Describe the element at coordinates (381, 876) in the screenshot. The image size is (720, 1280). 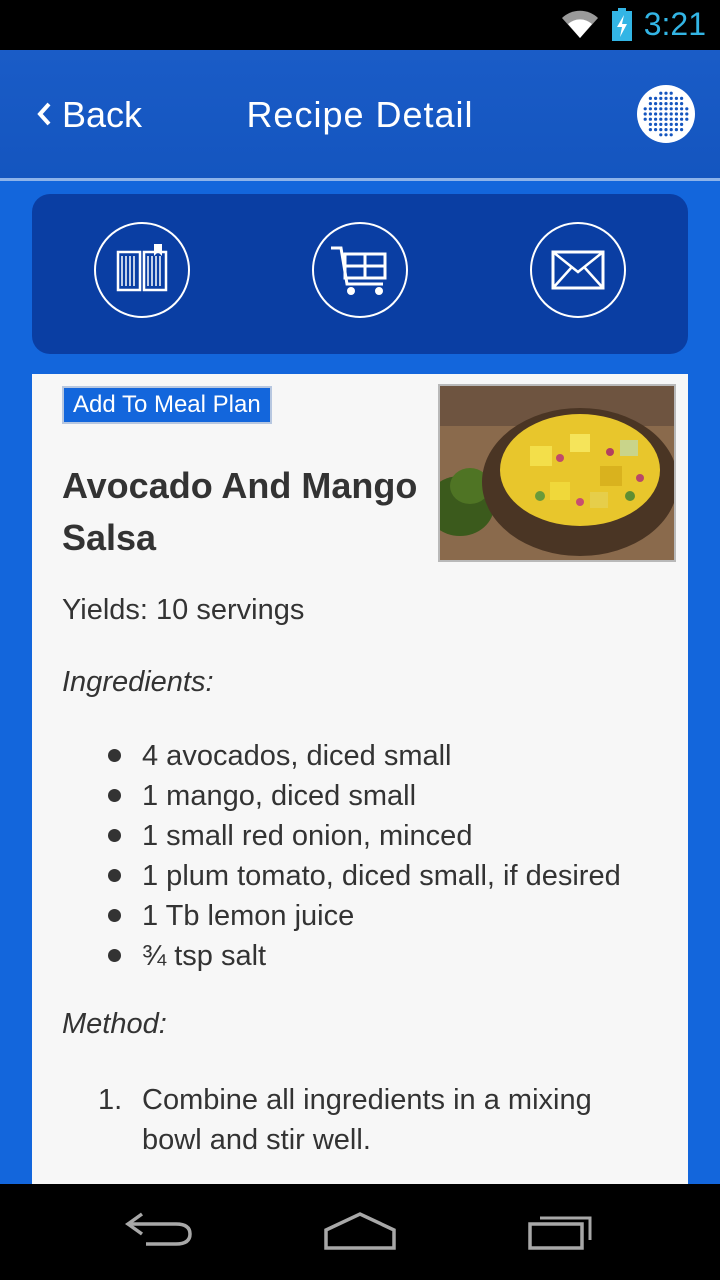
I see `ingredient-text: 1 plum tomato, diced small, if desired` at that location.